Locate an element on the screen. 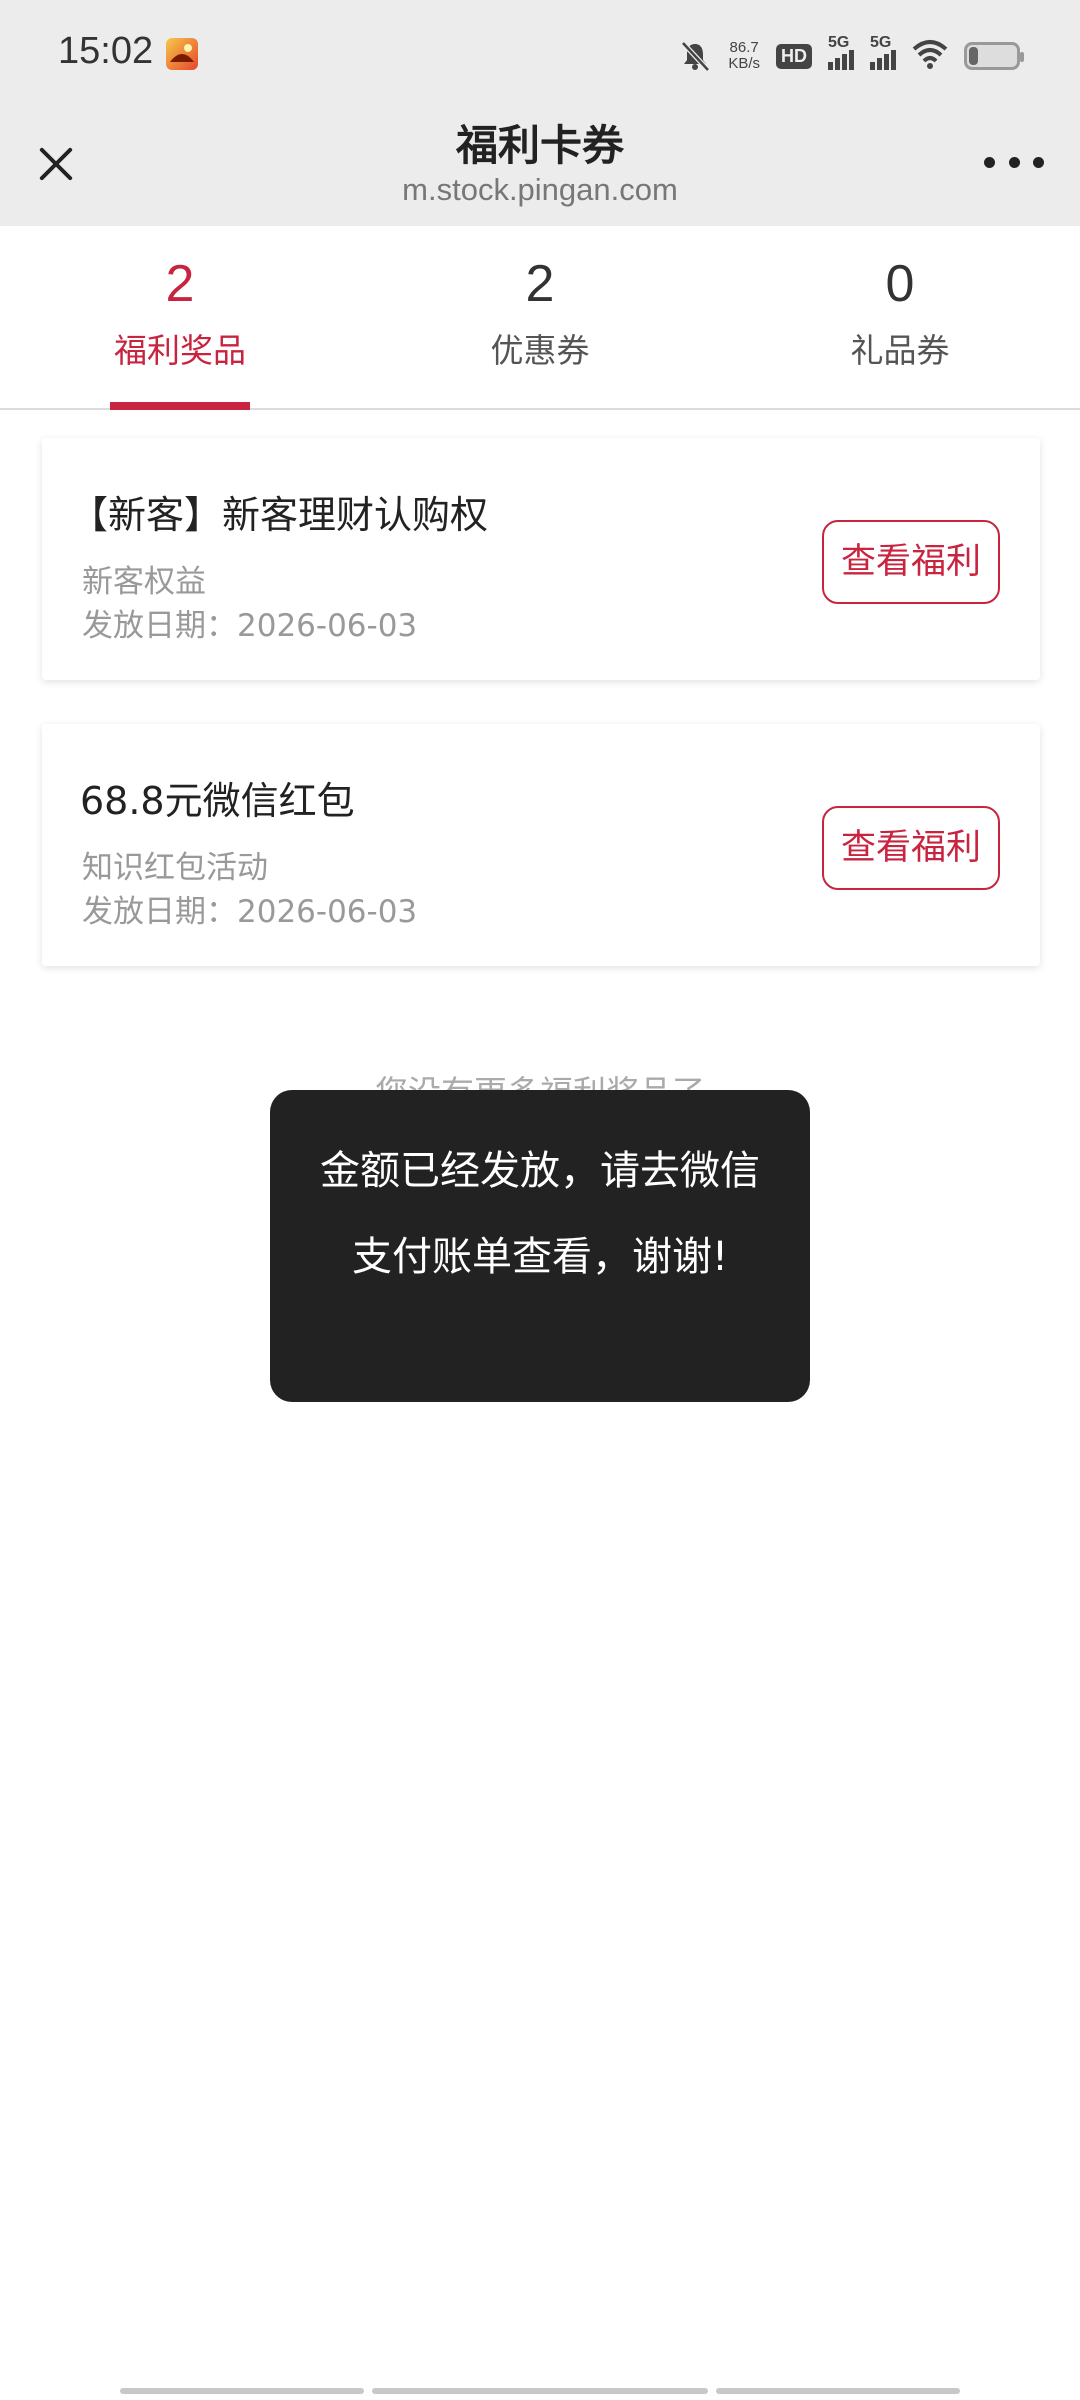  tab-label: 礼品券 is located at coordinates (900, 350).